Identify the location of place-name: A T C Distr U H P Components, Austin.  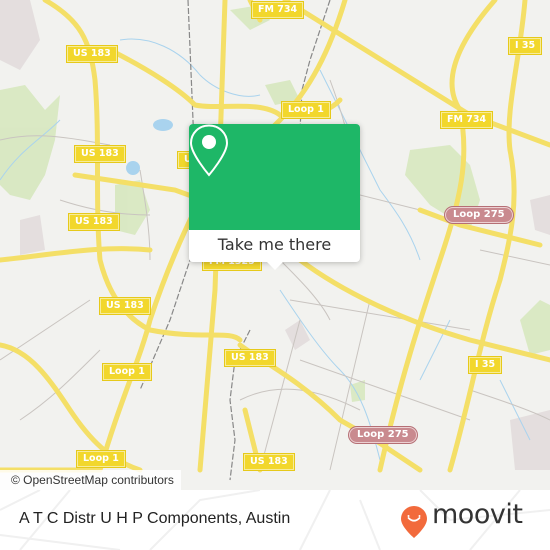
(155, 518).